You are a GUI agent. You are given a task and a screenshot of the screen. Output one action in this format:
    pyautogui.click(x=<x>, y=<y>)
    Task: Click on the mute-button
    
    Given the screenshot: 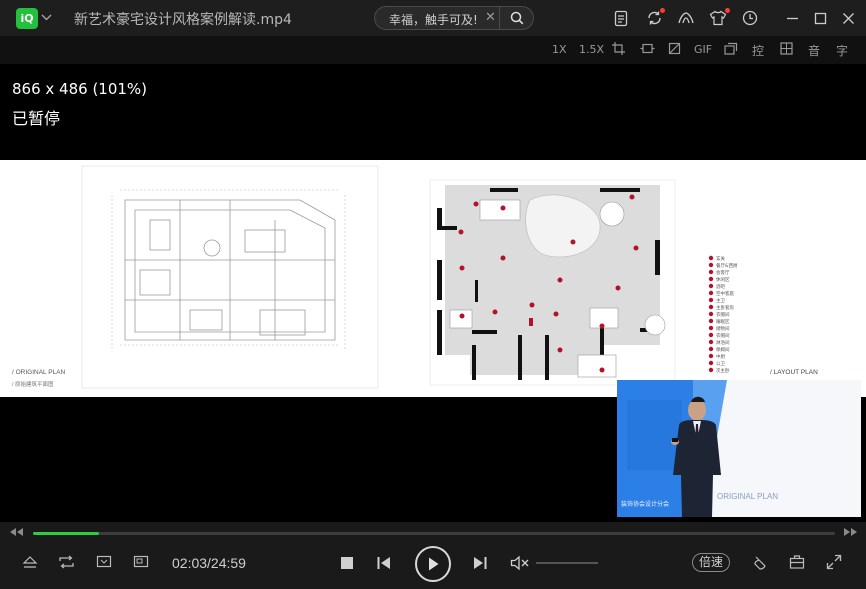 What is the action you would take?
    pyautogui.click(x=520, y=563)
    